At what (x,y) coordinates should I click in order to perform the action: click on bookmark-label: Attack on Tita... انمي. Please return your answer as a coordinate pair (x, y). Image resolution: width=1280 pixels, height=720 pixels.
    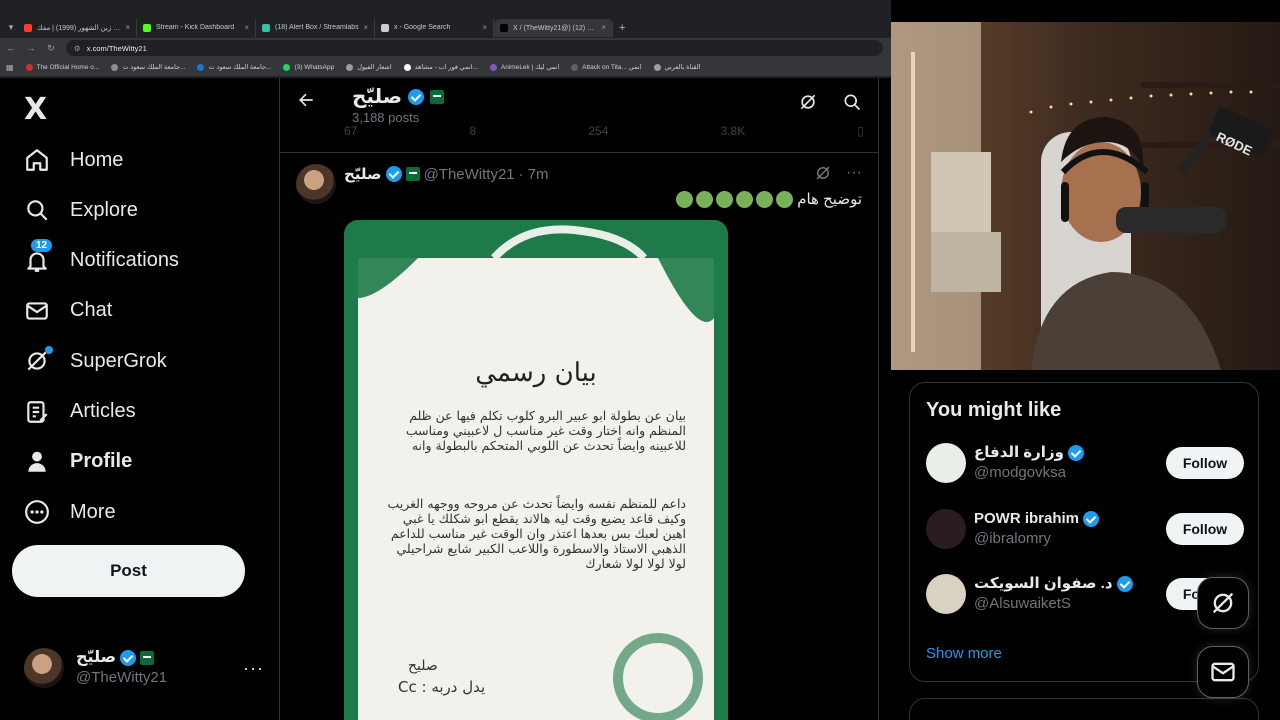
    Looking at the image, I should click on (612, 67).